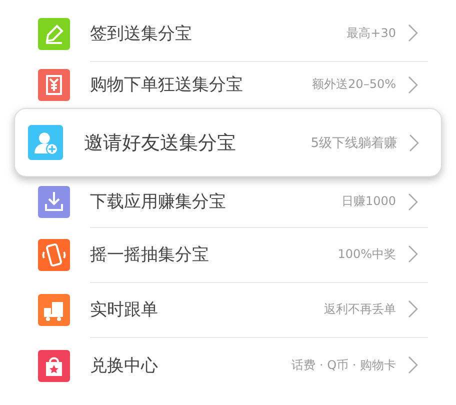 This screenshot has height=405, width=456. I want to click on menu-item-title: 实时跟单, so click(207, 309).